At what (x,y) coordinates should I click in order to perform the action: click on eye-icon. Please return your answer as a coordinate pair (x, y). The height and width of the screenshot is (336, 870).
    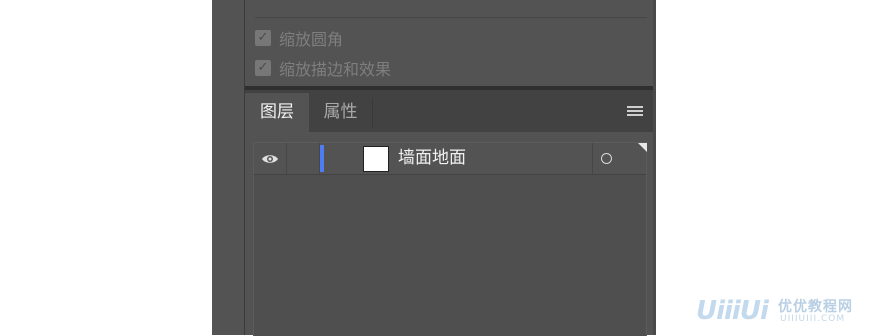
    Looking at the image, I should click on (270, 158).